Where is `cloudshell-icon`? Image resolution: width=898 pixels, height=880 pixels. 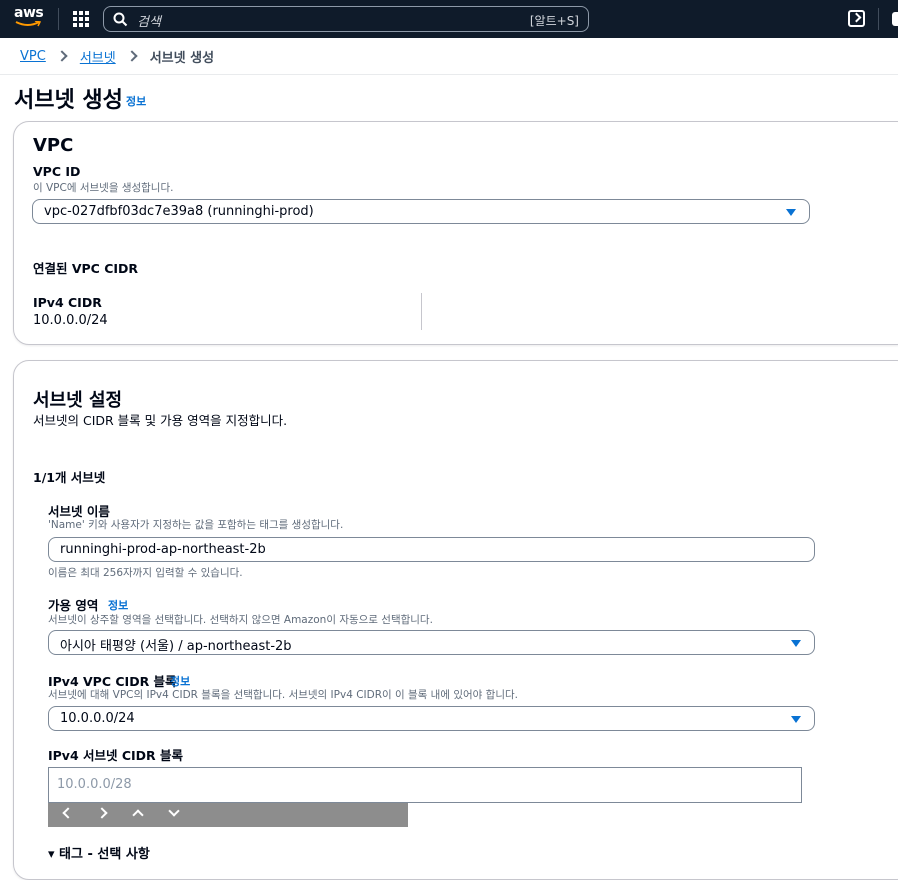 cloudshell-icon is located at coordinates (856, 18).